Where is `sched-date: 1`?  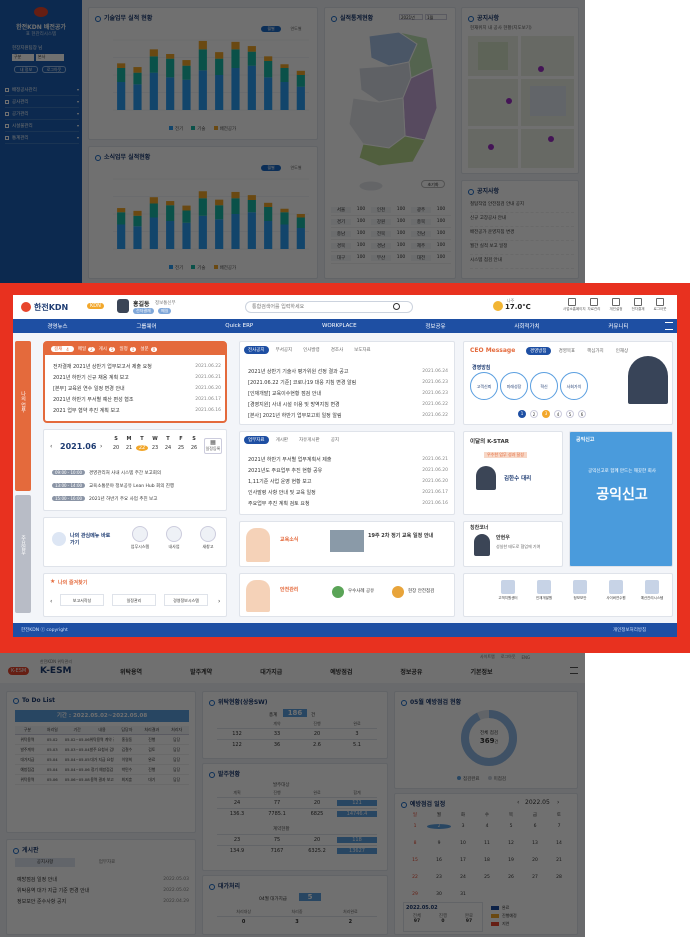 sched-date: 1 is located at coordinates (415, 826).